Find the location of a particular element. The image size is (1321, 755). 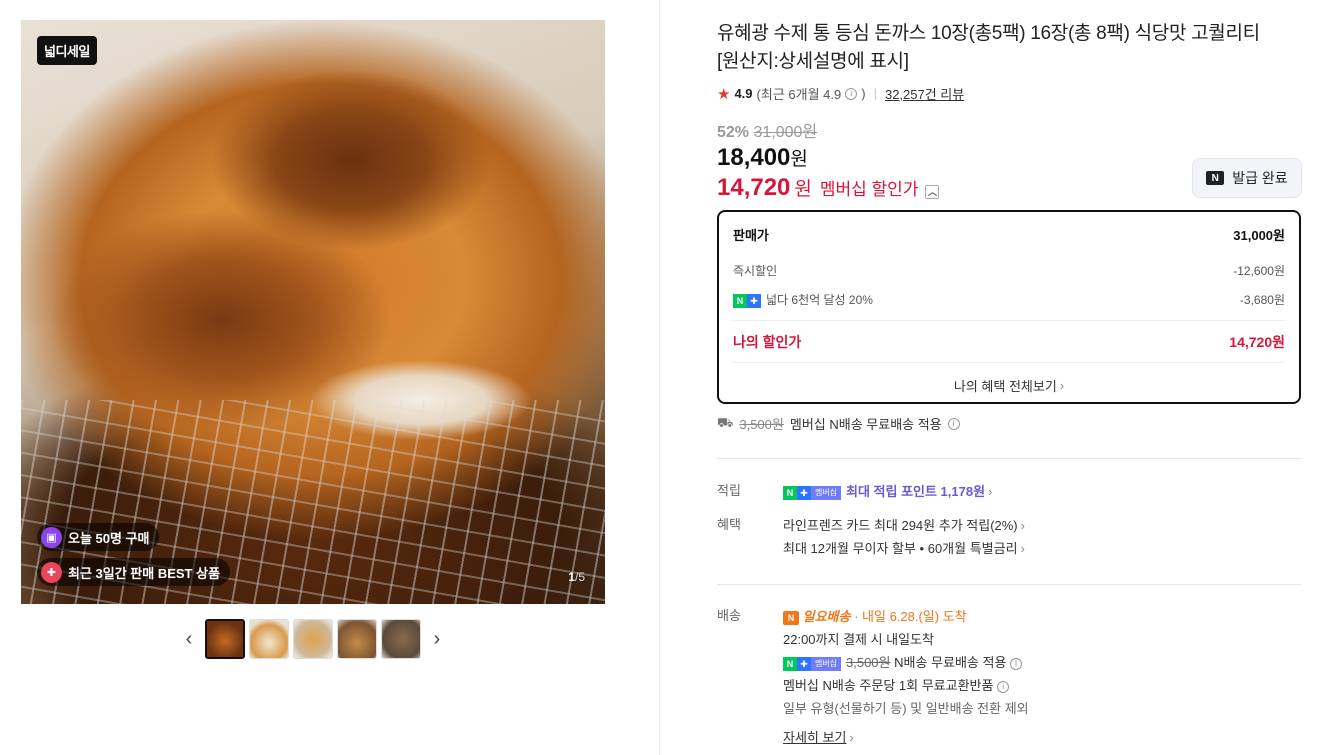

sale-price: 18,400원 is located at coordinates (762, 158).